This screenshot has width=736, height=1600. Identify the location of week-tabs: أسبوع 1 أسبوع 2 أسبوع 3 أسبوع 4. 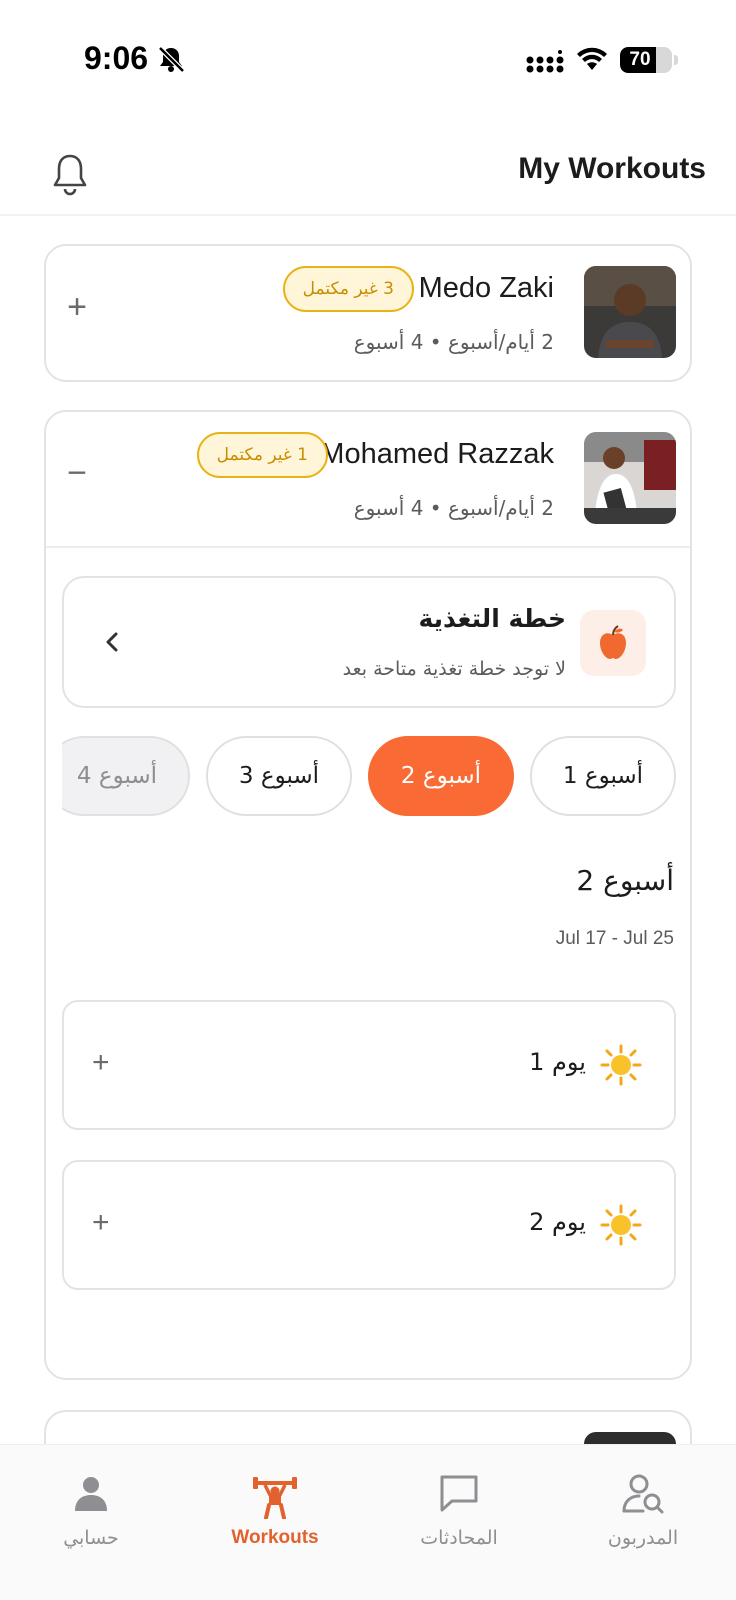
(369, 777).